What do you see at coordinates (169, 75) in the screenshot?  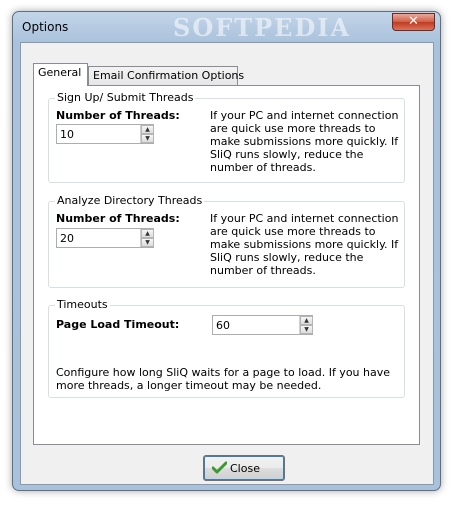 I see `tab-email-label: Email Confirmation Options` at bounding box center [169, 75].